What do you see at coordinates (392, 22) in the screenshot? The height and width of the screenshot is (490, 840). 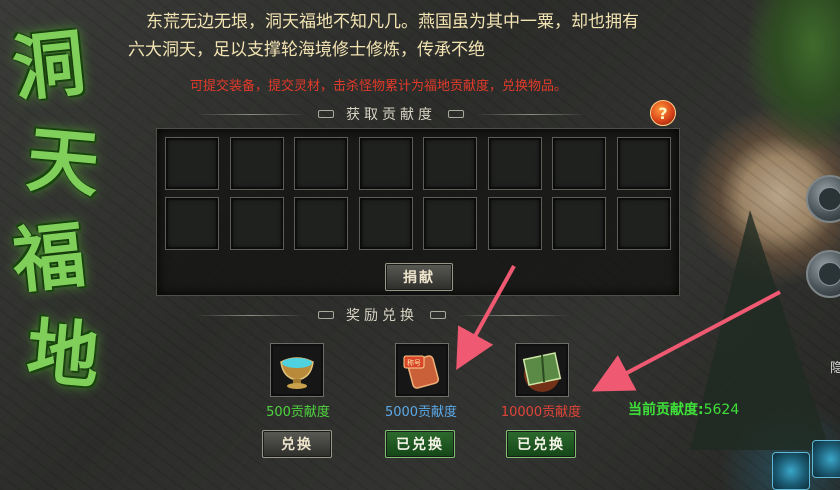 I see `intro-line-1: 东荒无边无垠，洞天福地不知凡几。燕国虽为其中一粟，却也拥有` at bounding box center [392, 22].